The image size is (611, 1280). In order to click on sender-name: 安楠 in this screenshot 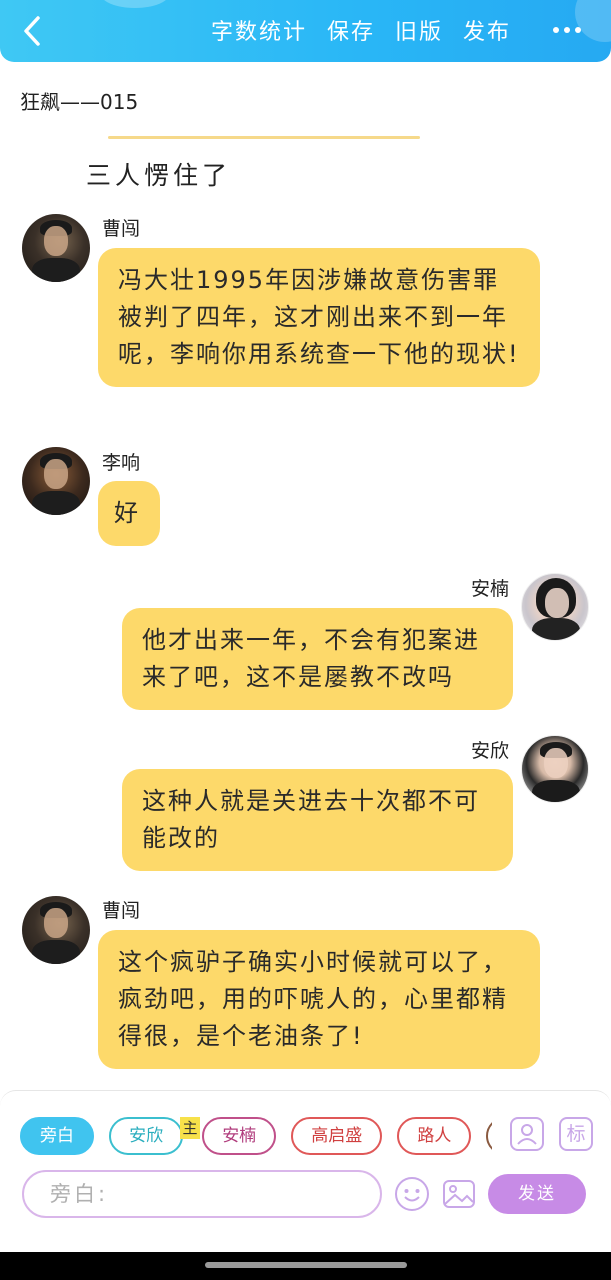, I will do `click(490, 589)`.